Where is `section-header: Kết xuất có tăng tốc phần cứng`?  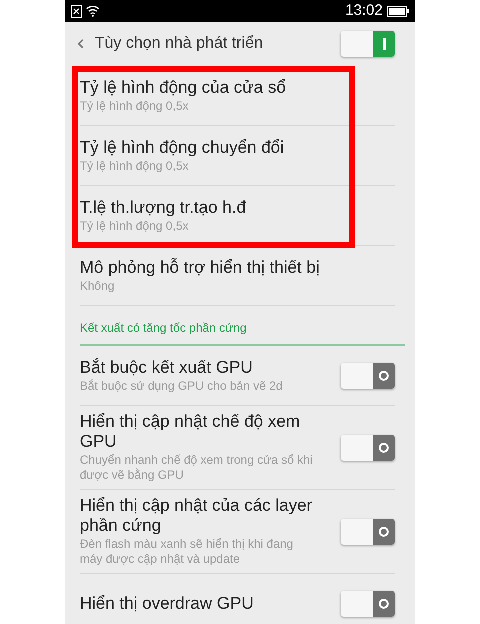 section-header: Kết xuất có tăng tốc phần cứng is located at coordinates (163, 328).